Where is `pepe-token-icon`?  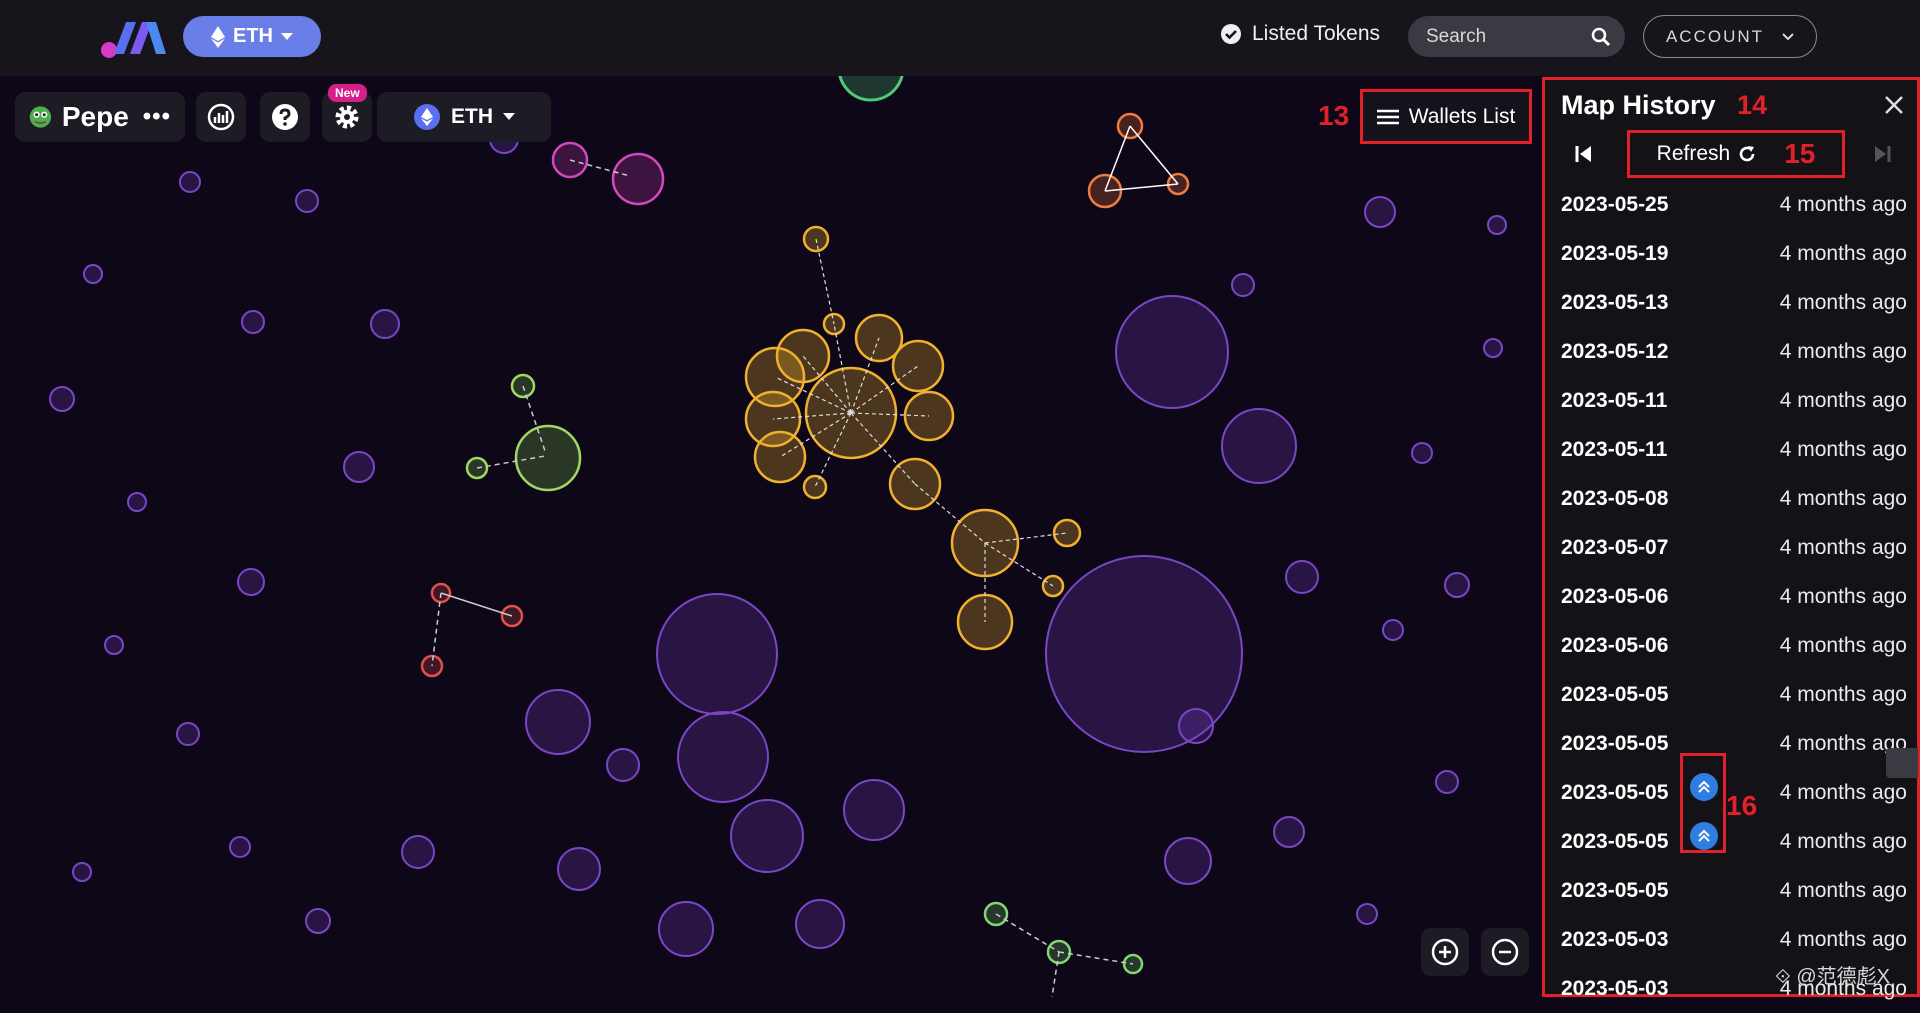 pepe-token-icon is located at coordinates (40, 117).